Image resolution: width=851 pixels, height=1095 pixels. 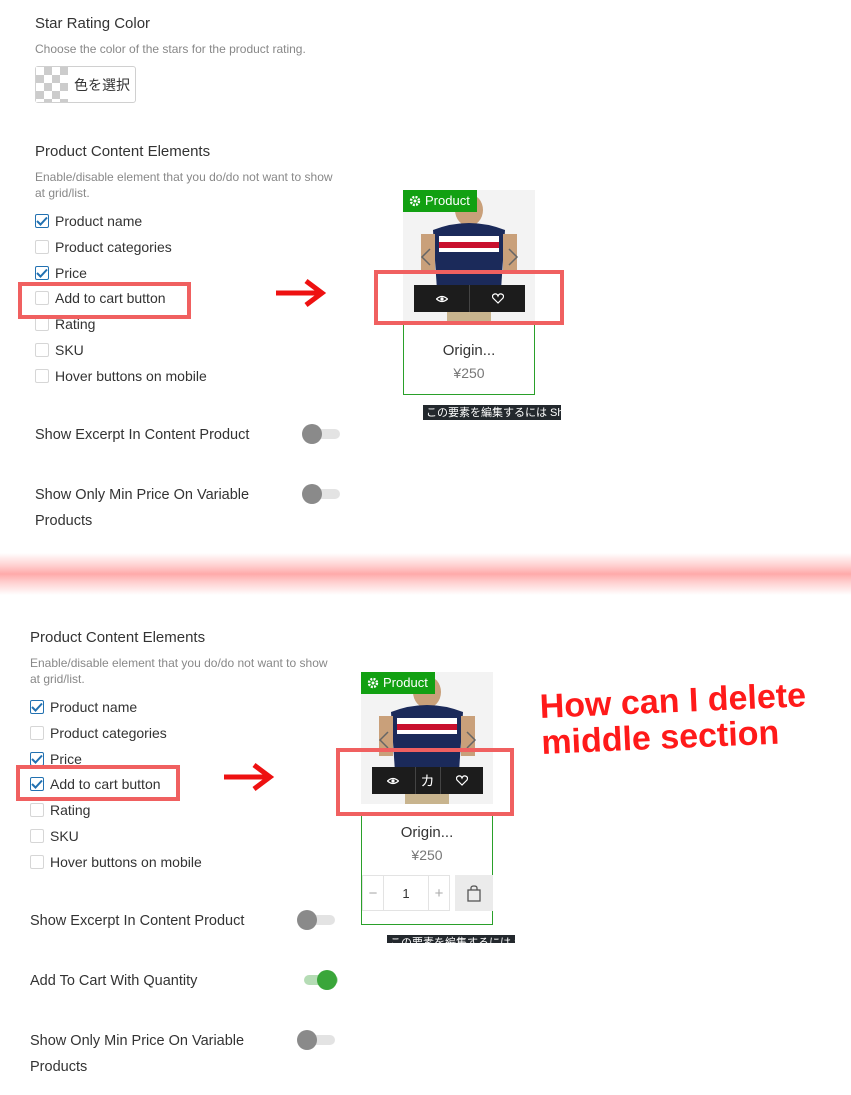 I want to click on toggle-label-add-to-cart-qty: Add To Cart With Quantity, so click(x=114, y=981).